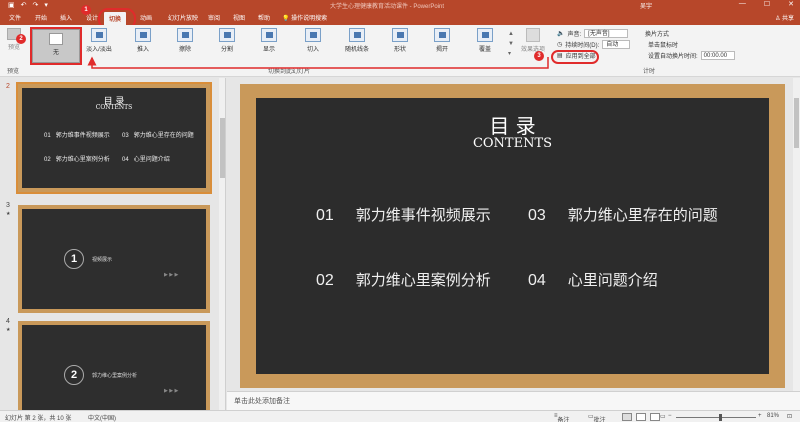  What do you see at coordinates (789, 416) in the screenshot?
I see `fit-slide-icon: ⊡` at bounding box center [789, 416].